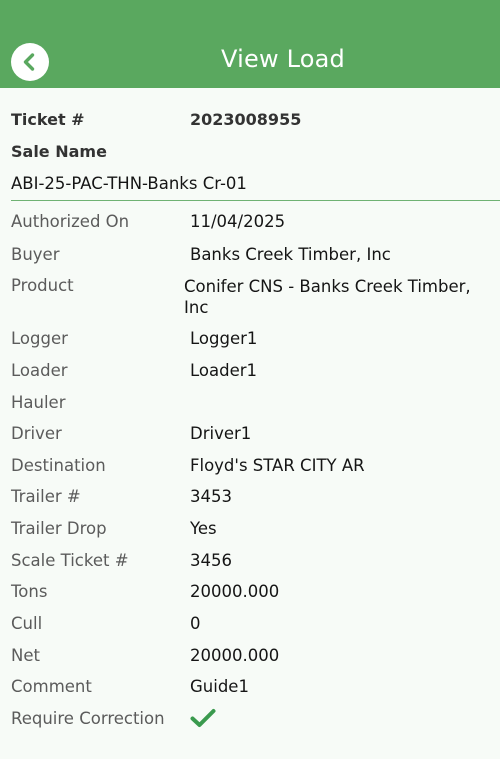  What do you see at coordinates (235, 591) in the screenshot?
I see `tons-value: 20000.000` at bounding box center [235, 591].